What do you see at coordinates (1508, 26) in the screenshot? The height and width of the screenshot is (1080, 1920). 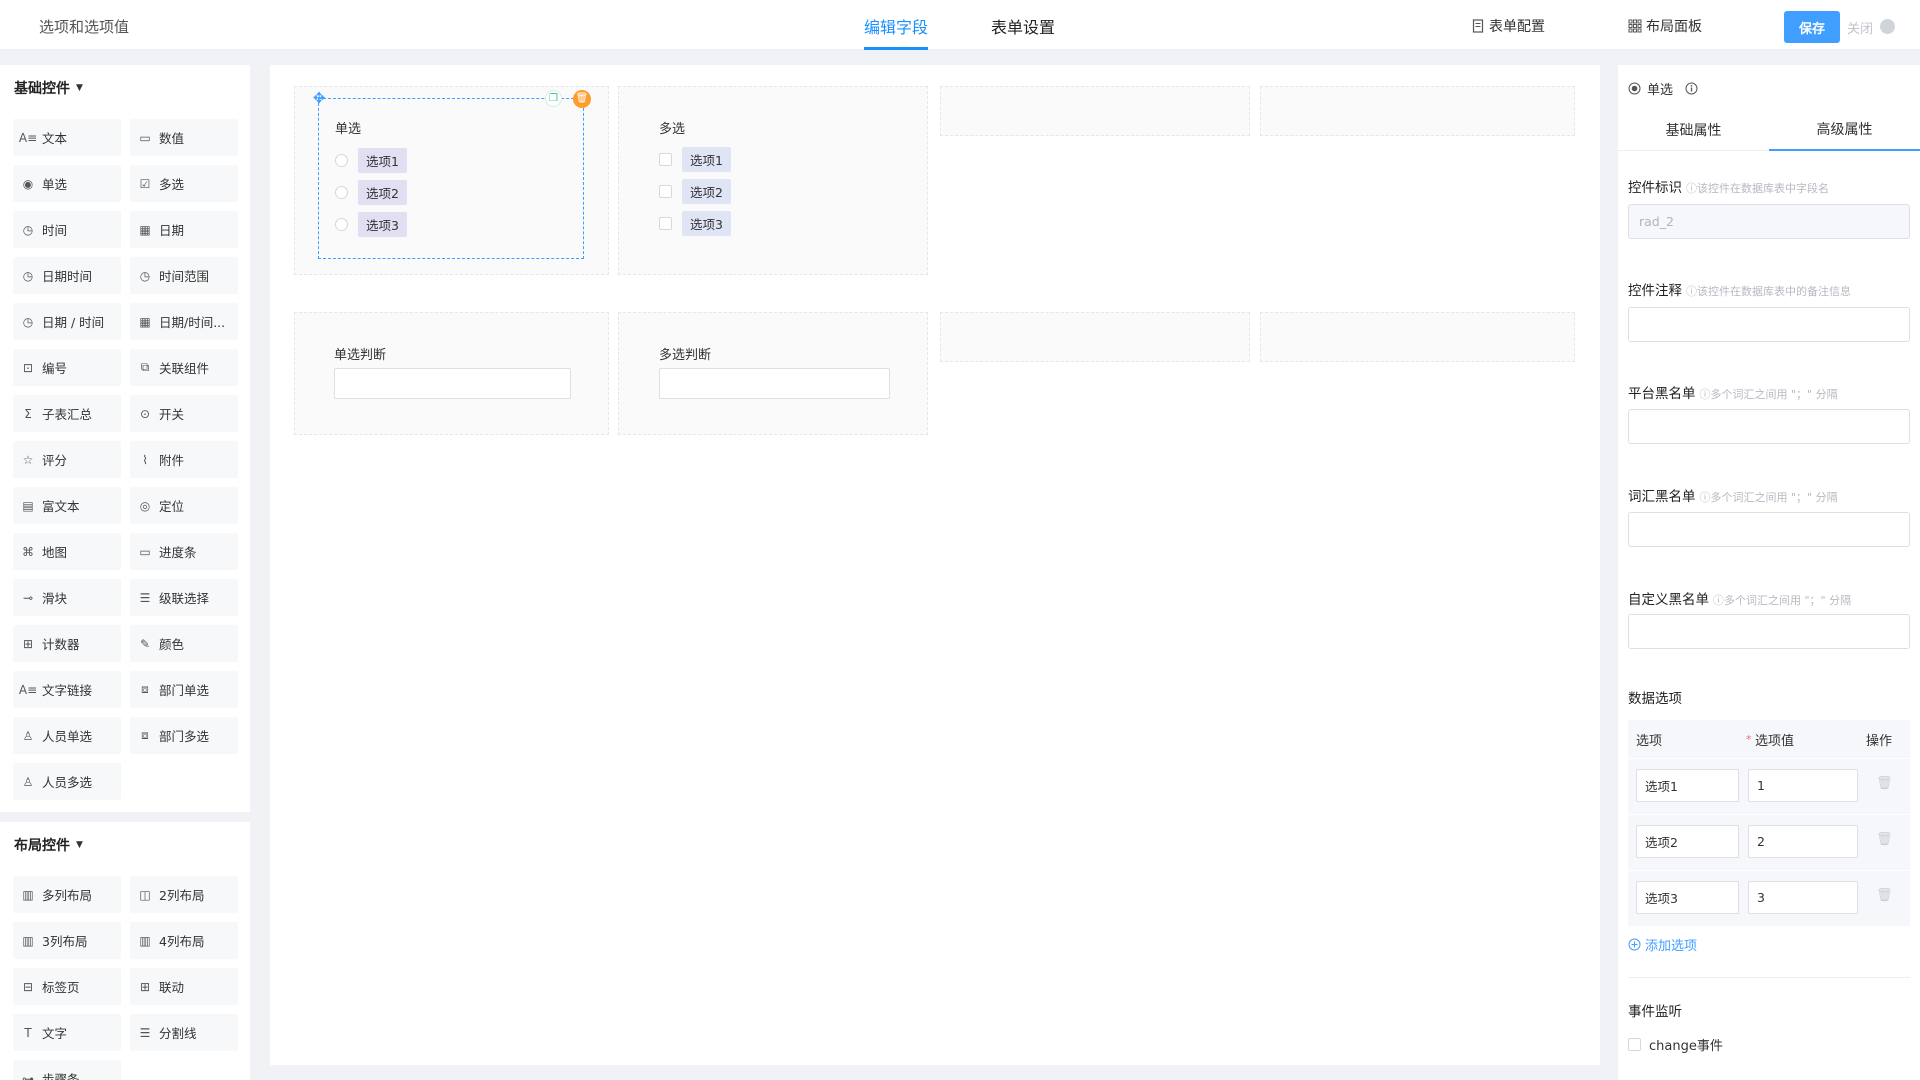 I see `form-config-button: 表单配置` at bounding box center [1508, 26].